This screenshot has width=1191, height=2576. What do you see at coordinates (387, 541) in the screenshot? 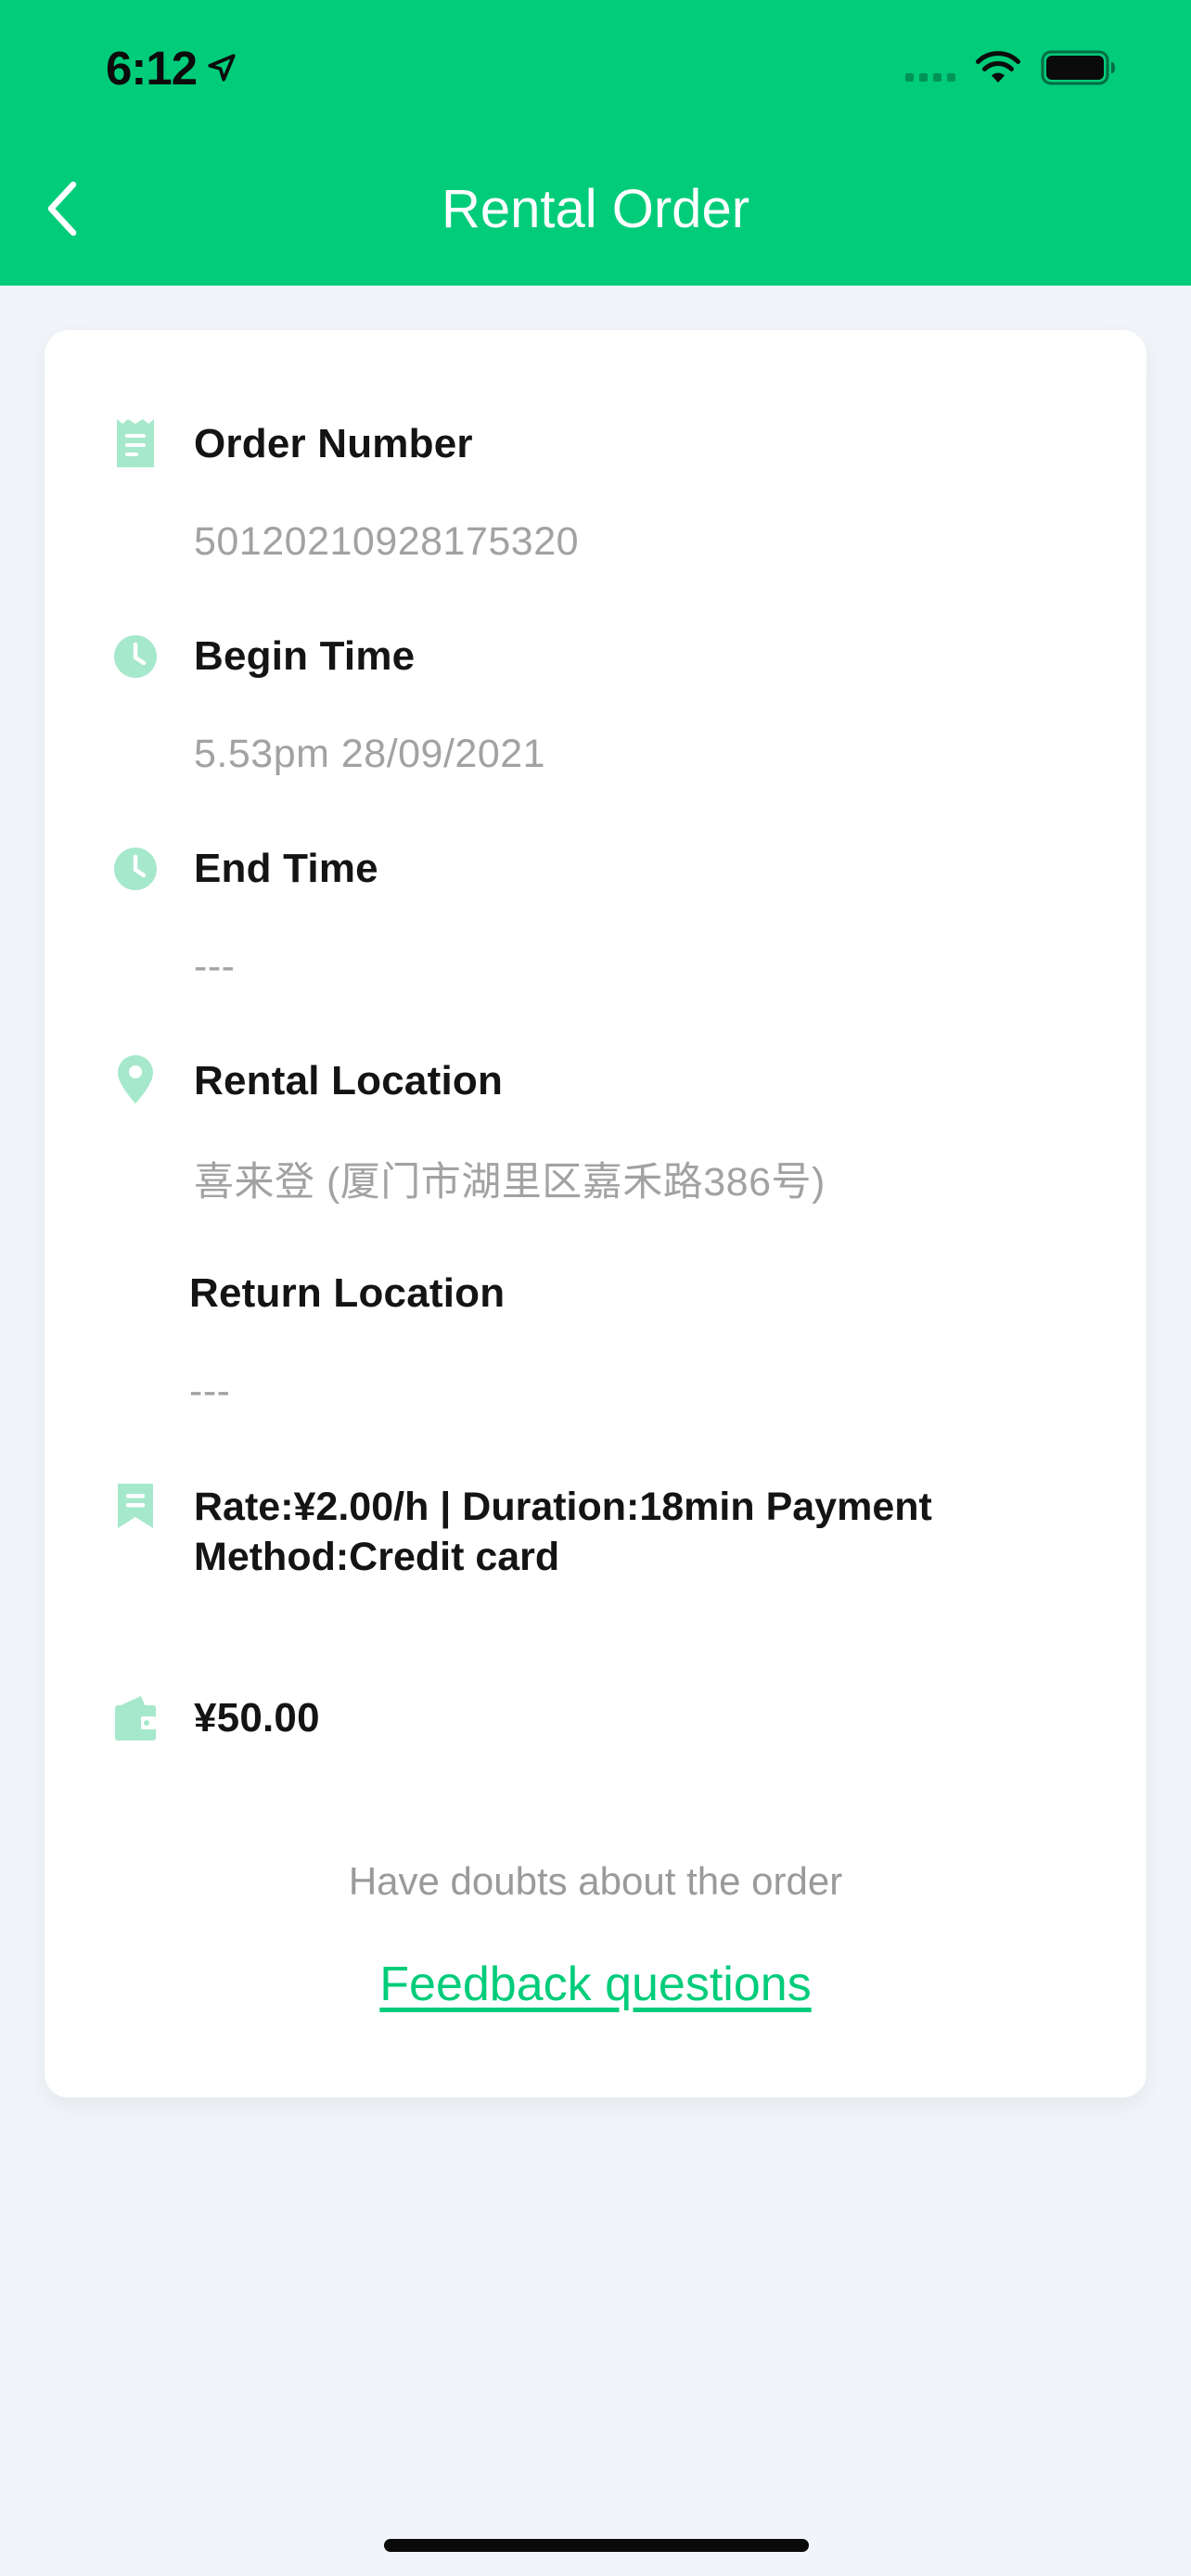
I see `order-number-value: 50120210928175320` at bounding box center [387, 541].